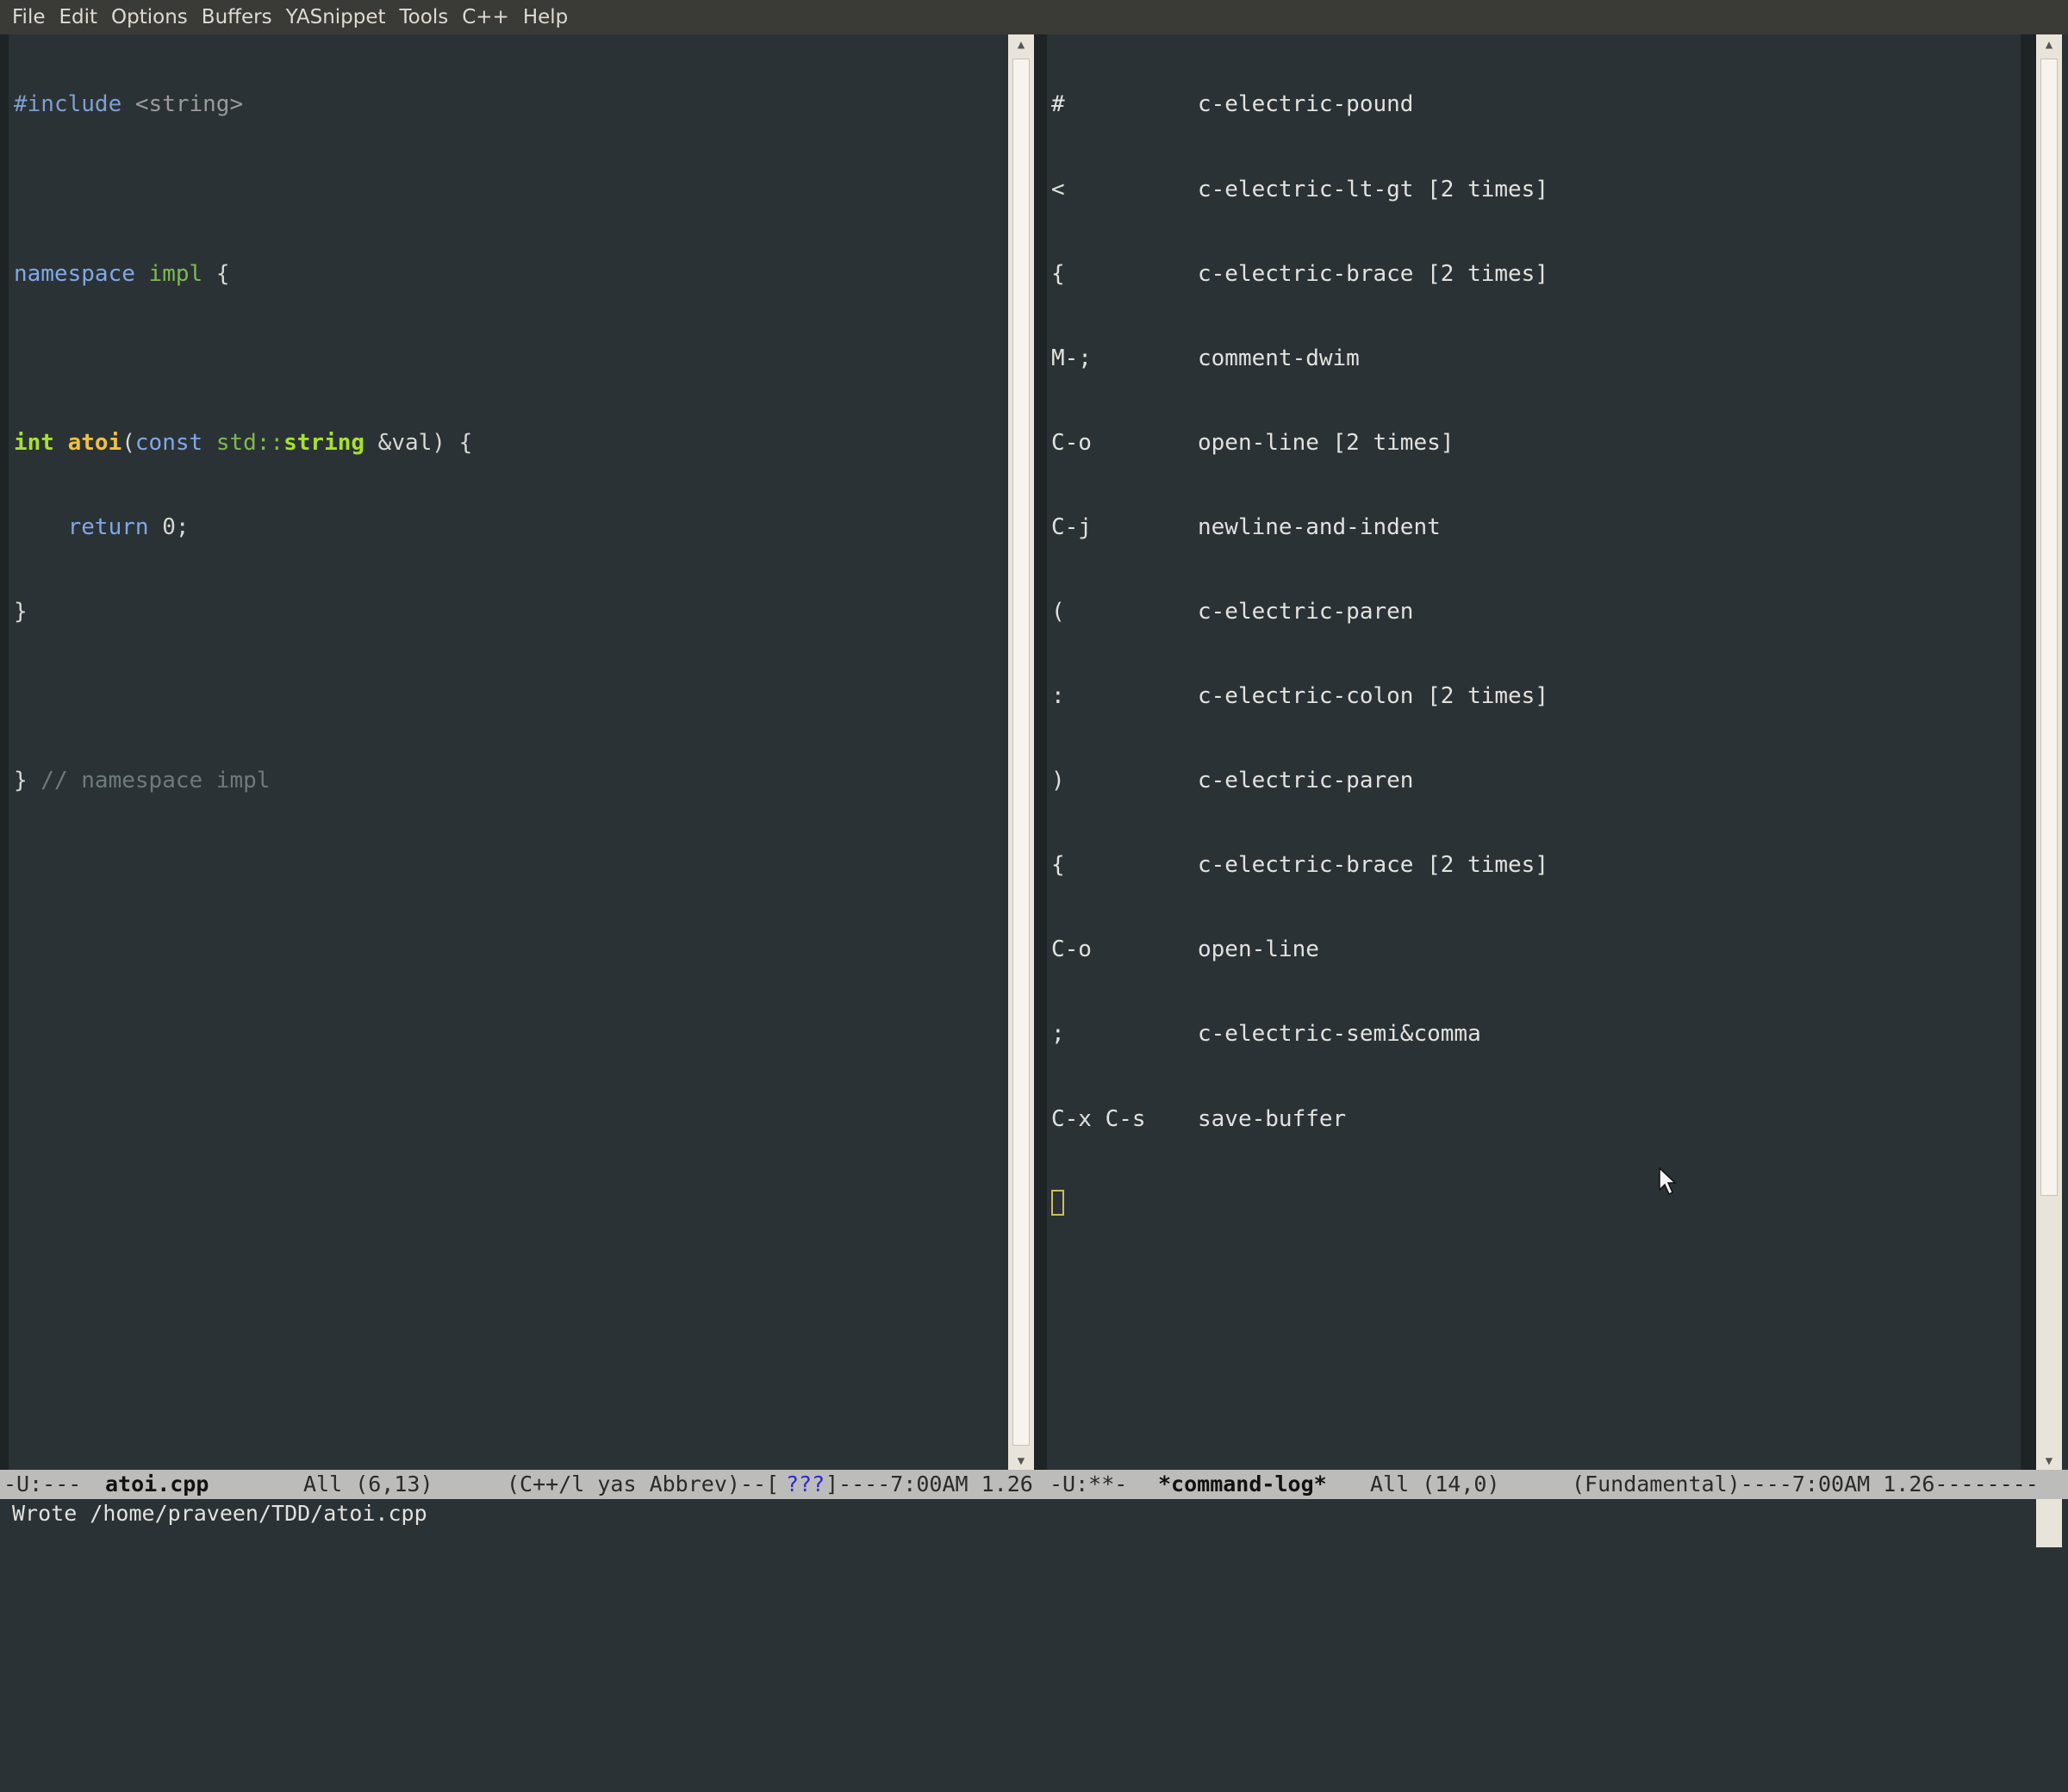  What do you see at coordinates (168, 274) in the screenshot?
I see `namespace-name: impl` at bounding box center [168, 274].